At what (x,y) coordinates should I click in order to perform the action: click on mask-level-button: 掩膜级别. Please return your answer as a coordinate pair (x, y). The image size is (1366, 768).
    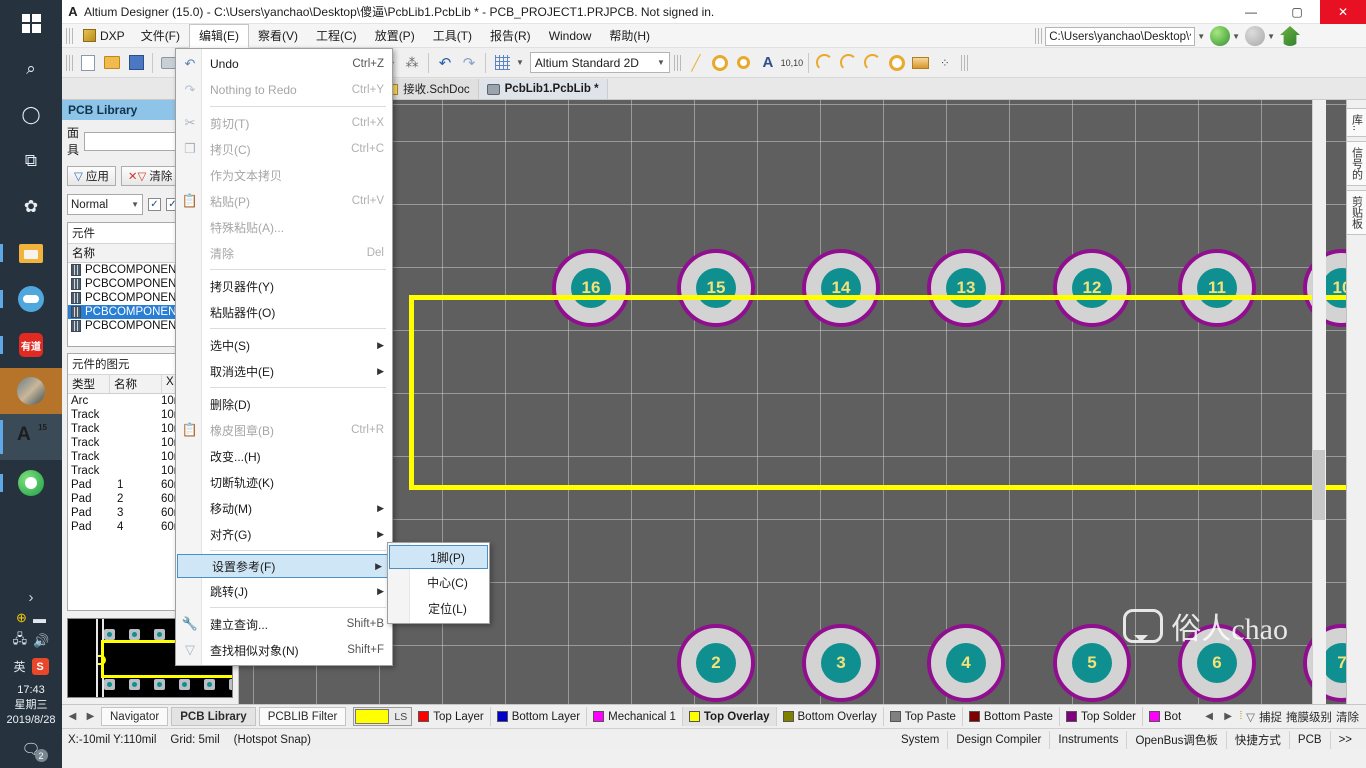
    Looking at the image, I should click on (1309, 717).